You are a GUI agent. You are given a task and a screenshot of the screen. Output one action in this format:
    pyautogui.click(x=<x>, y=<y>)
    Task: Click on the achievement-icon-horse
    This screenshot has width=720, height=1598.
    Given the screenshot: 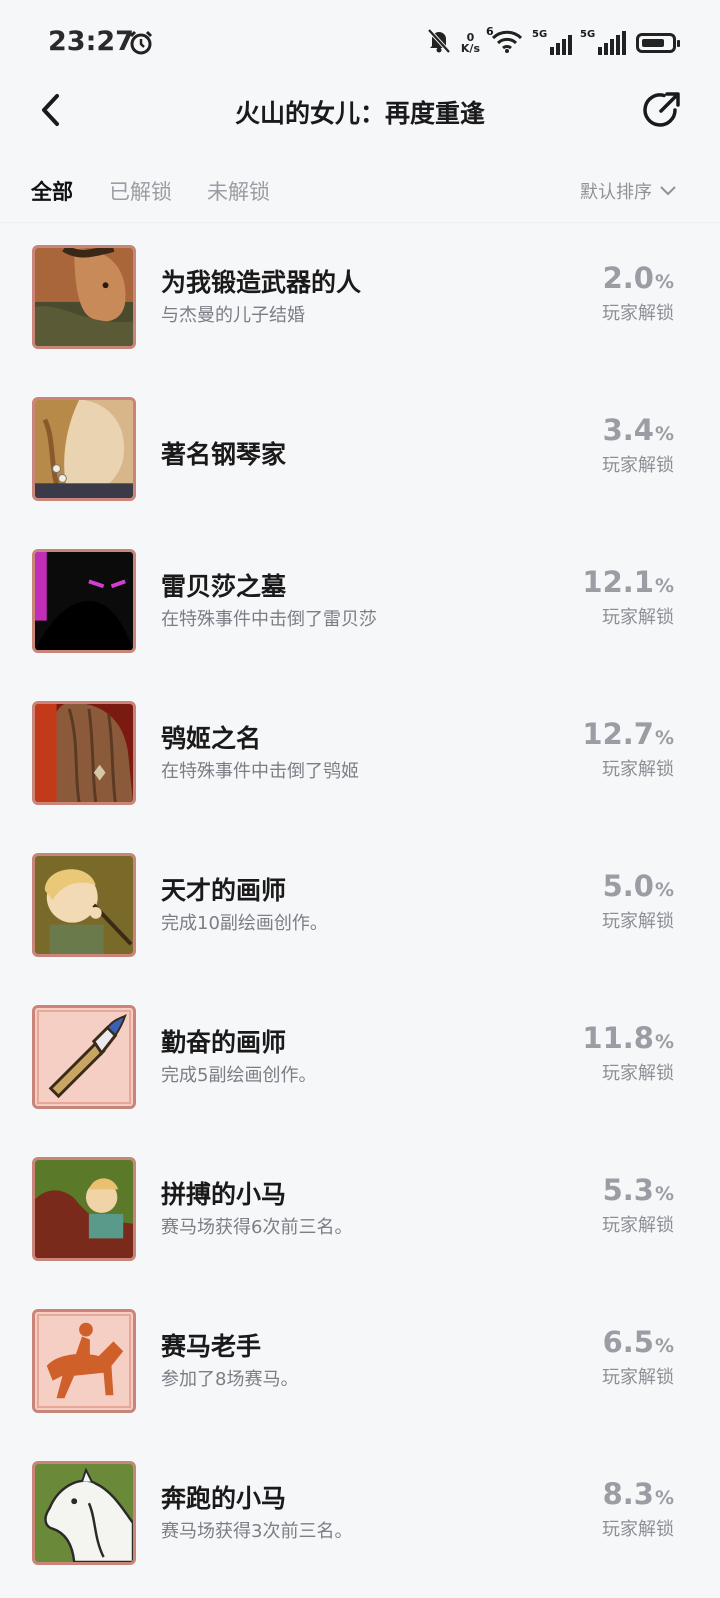 What is the action you would take?
    pyautogui.click(x=84, y=1513)
    